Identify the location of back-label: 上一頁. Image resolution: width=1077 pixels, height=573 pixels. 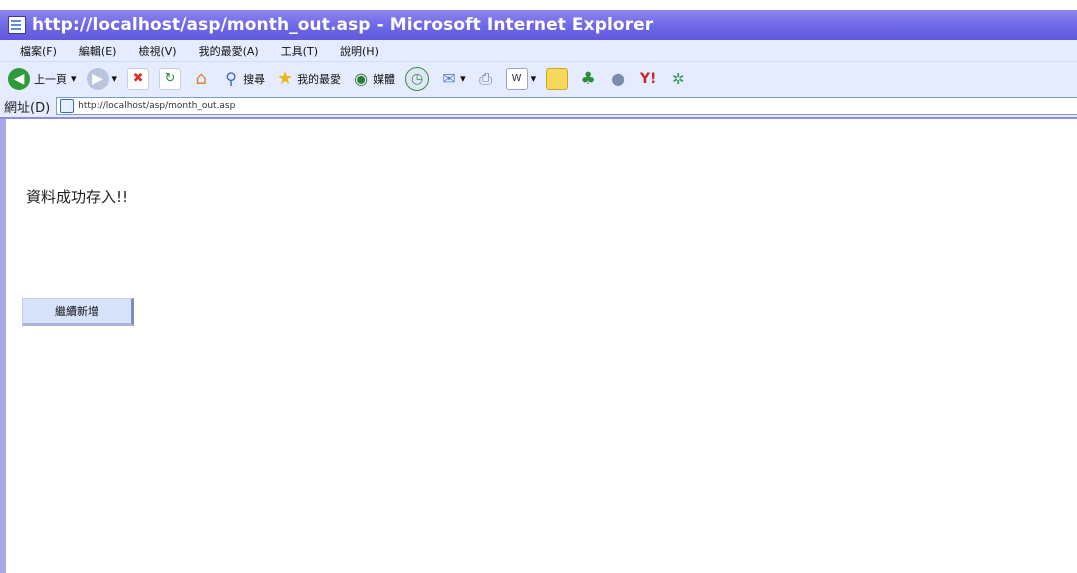
(50, 79).